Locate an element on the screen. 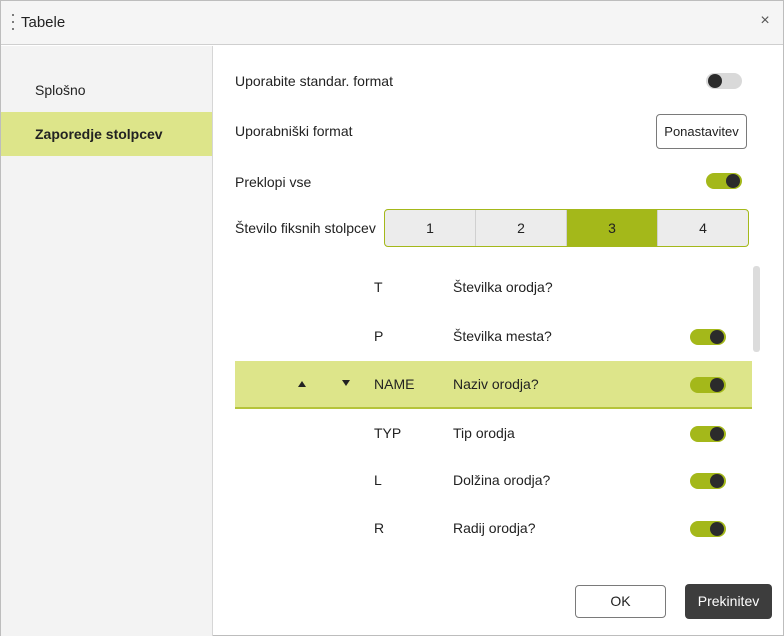  column-description: Dolžina orodja? is located at coordinates (502, 480).